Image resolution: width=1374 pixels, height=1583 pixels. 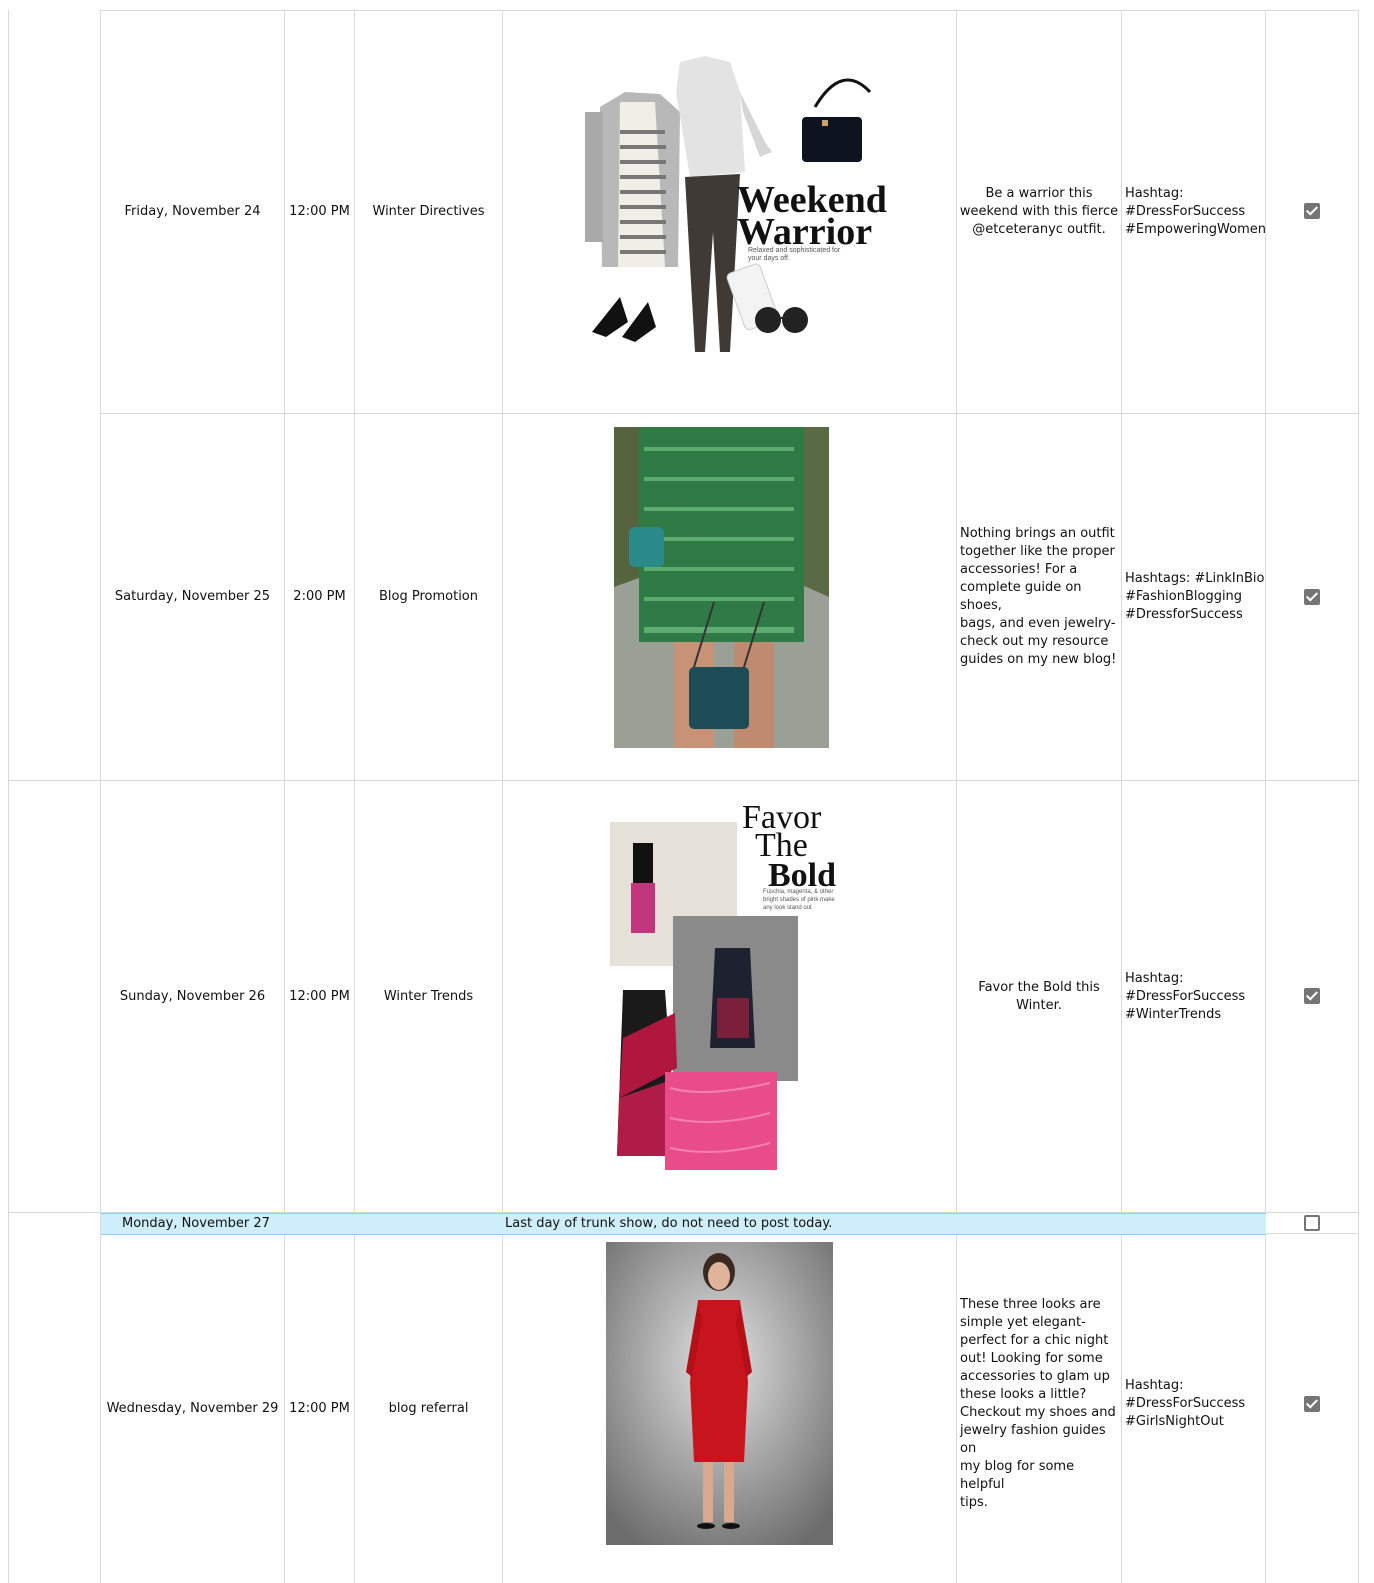 I want to click on topic-cell: Blog Promotion, so click(x=428, y=597).